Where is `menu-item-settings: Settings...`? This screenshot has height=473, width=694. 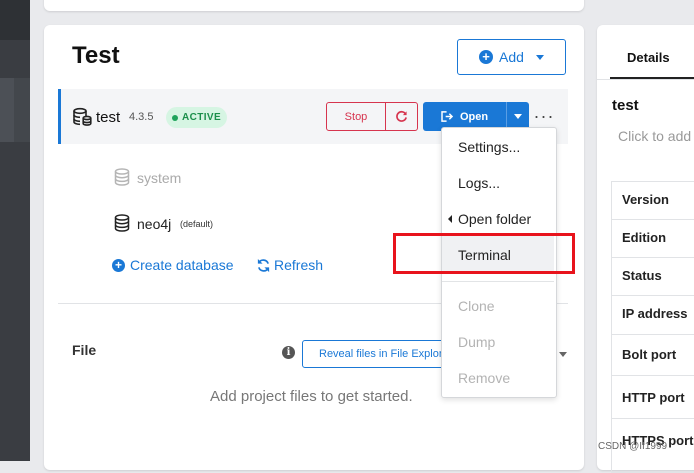
menu-item-settings: Settings... is located at coordinates (489, 147).